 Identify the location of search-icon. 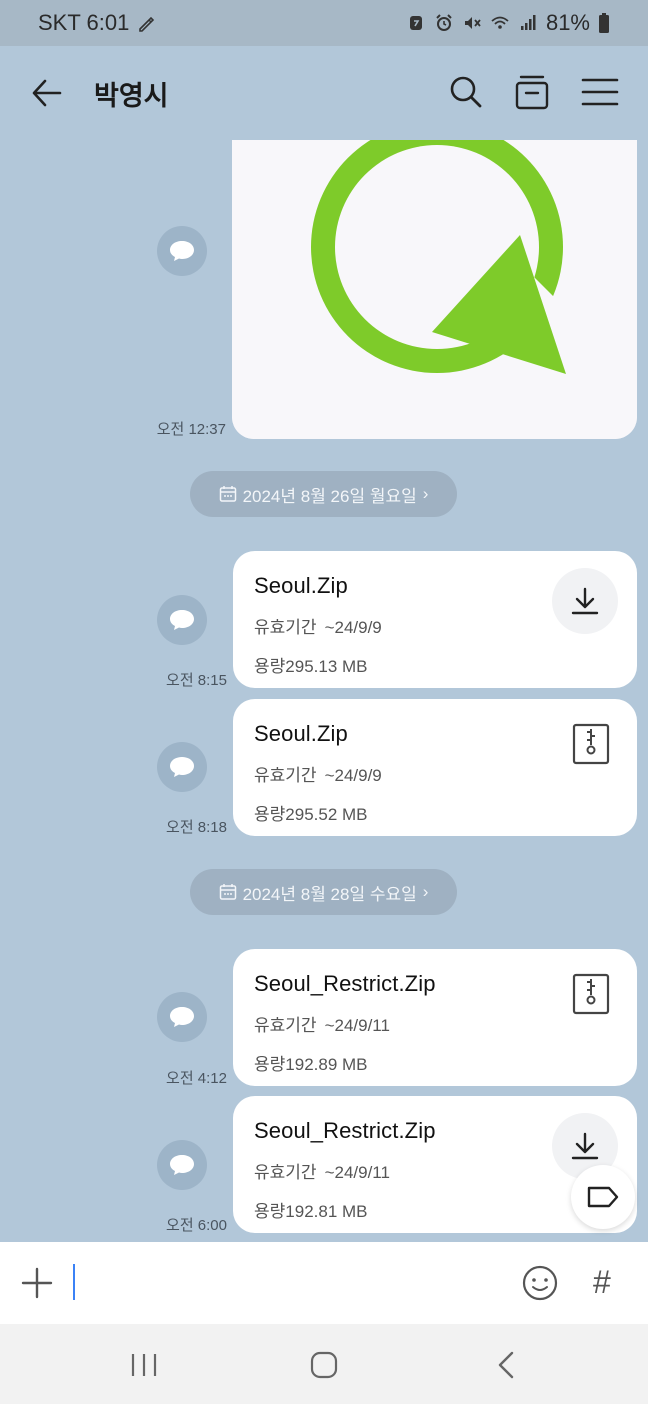
(466, 92).